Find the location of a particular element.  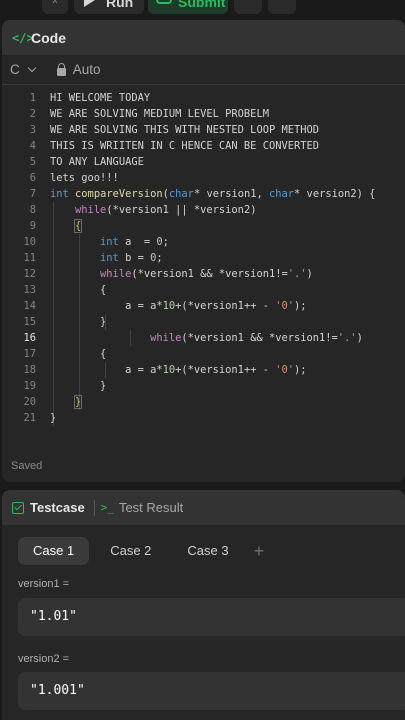

code-line: 14 a = a*10+(*version1++ - '0'); is located at coordinates (203, 306).